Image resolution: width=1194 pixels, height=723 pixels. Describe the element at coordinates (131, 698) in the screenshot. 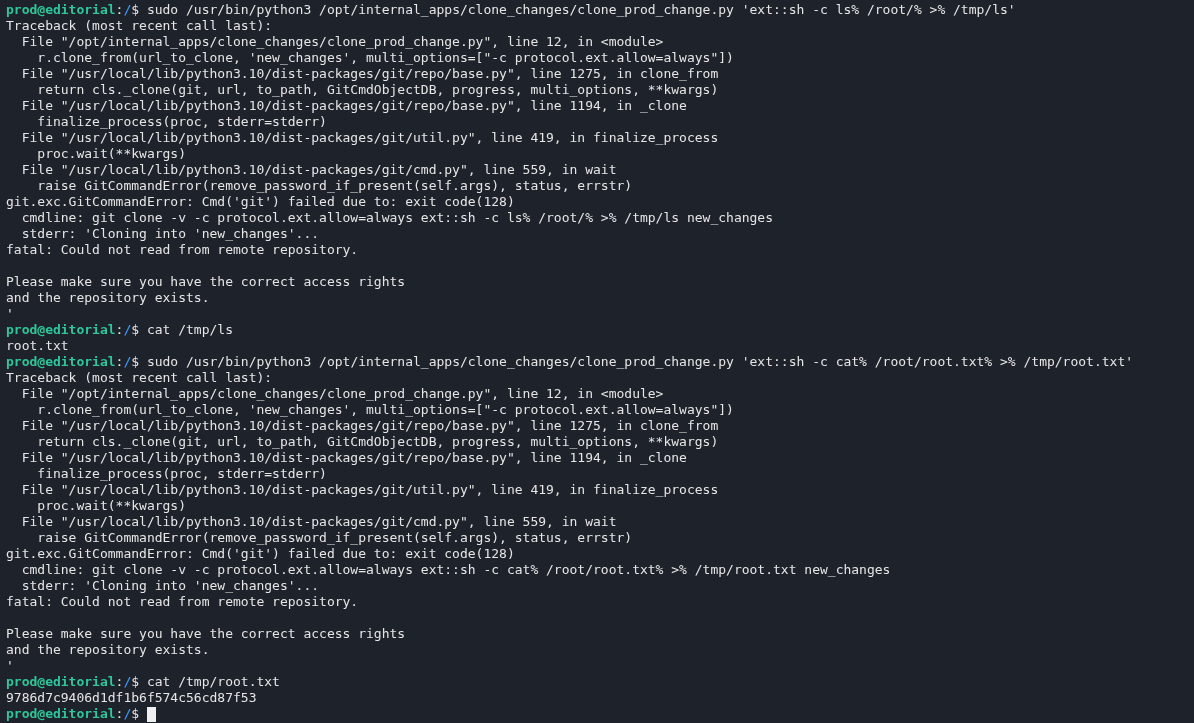

I see `output-line: 9786d7c9406d1df1b6f574c56cd87f53` at that location.